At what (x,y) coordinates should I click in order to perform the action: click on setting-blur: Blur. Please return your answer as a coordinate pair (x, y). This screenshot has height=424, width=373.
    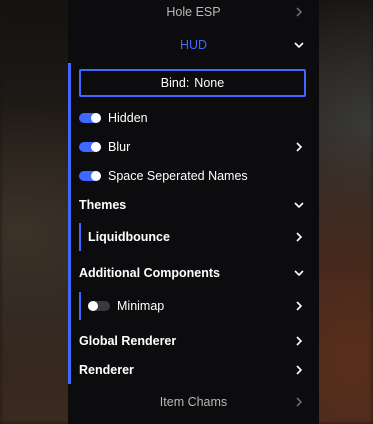
    Looking at the image, I should click on (193, 147).